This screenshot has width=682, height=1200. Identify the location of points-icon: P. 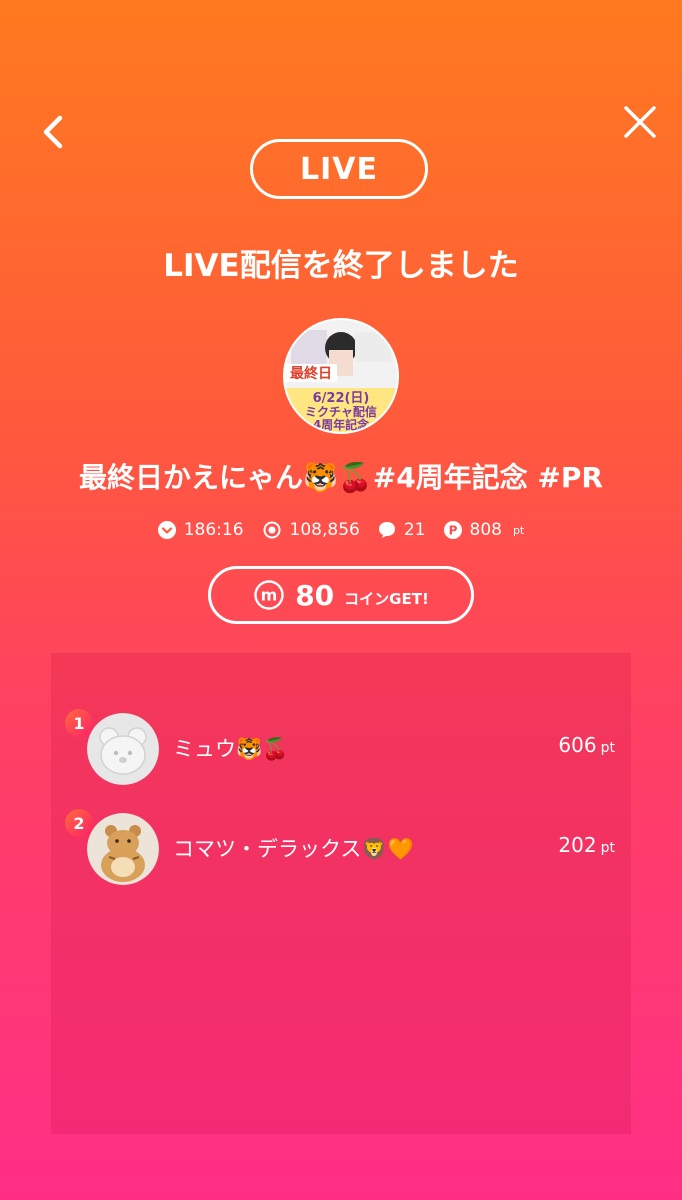
(452, 530).